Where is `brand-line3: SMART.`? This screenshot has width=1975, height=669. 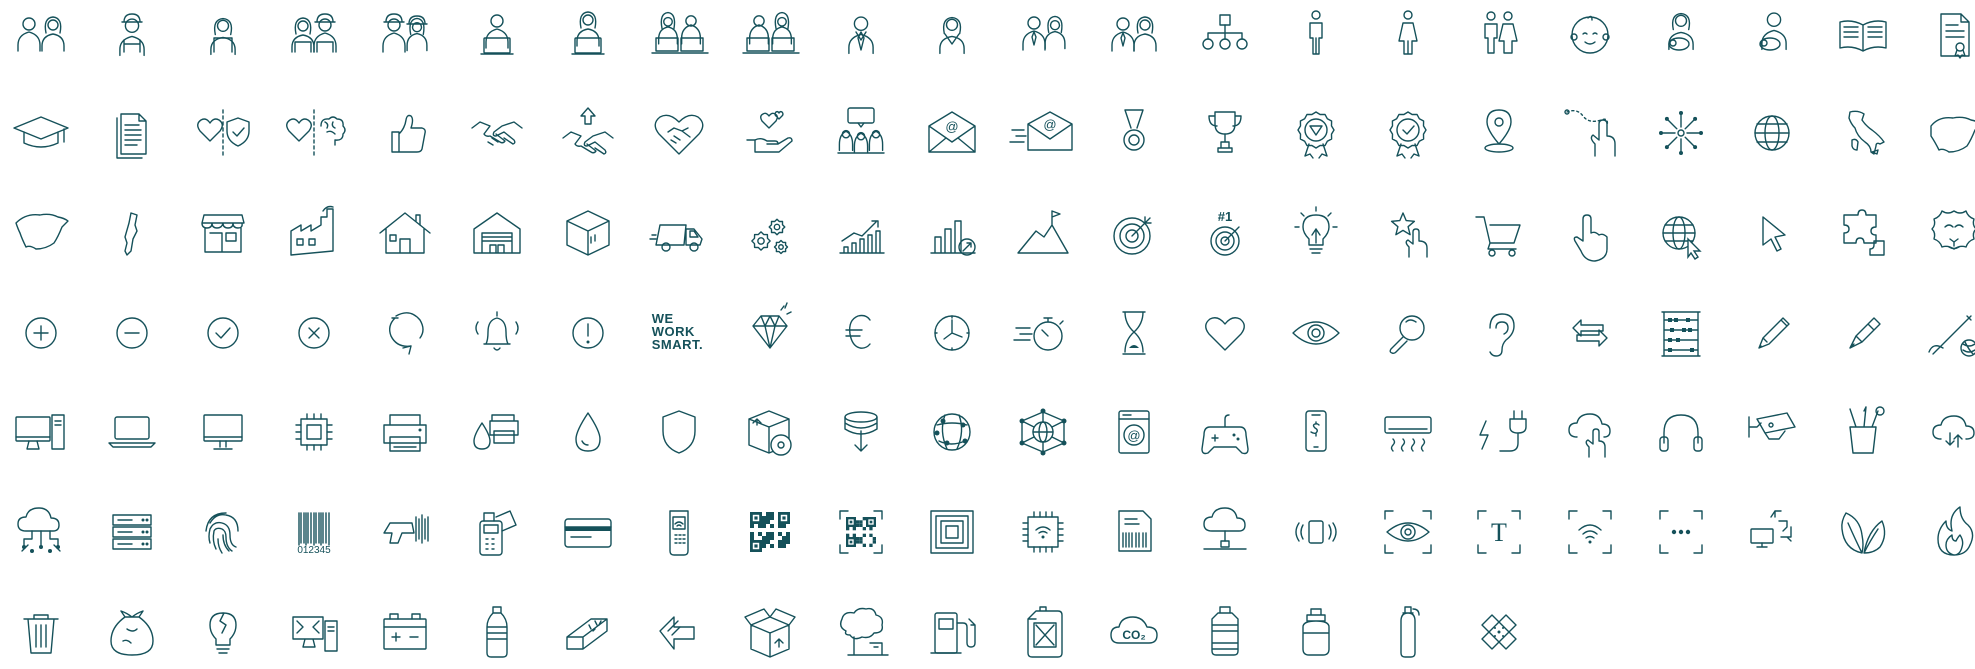 brand-line3: SMART. is located at coordinates (677, 344).